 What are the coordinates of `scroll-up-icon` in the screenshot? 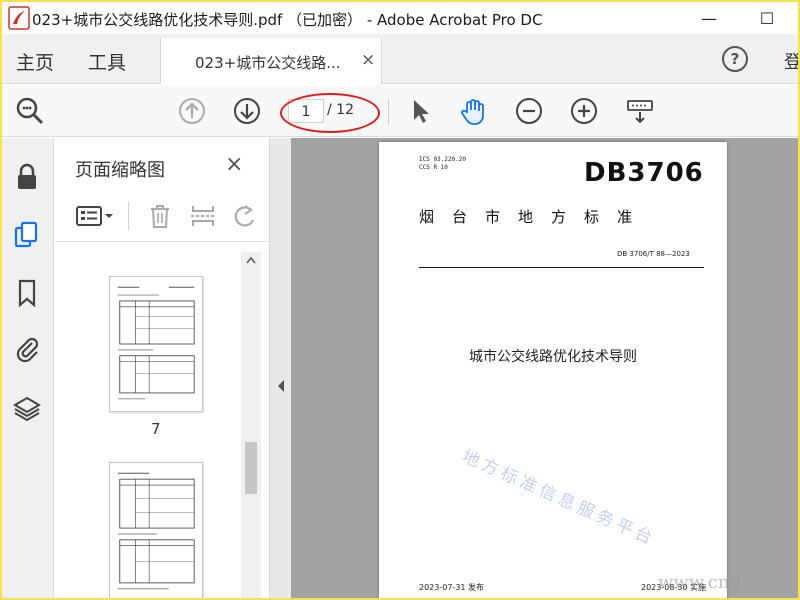 It's located at (251, 260).